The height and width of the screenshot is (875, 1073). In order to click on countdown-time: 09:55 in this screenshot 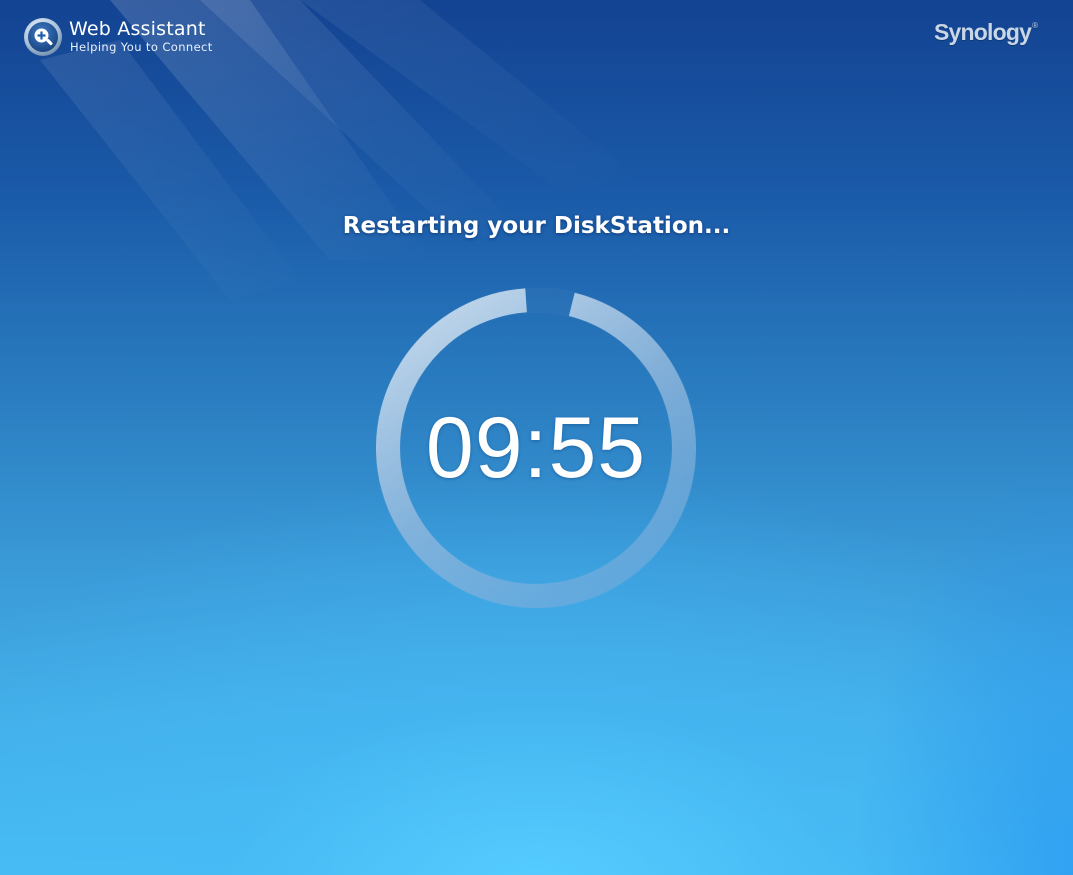, I will do `click(536, 448)`.